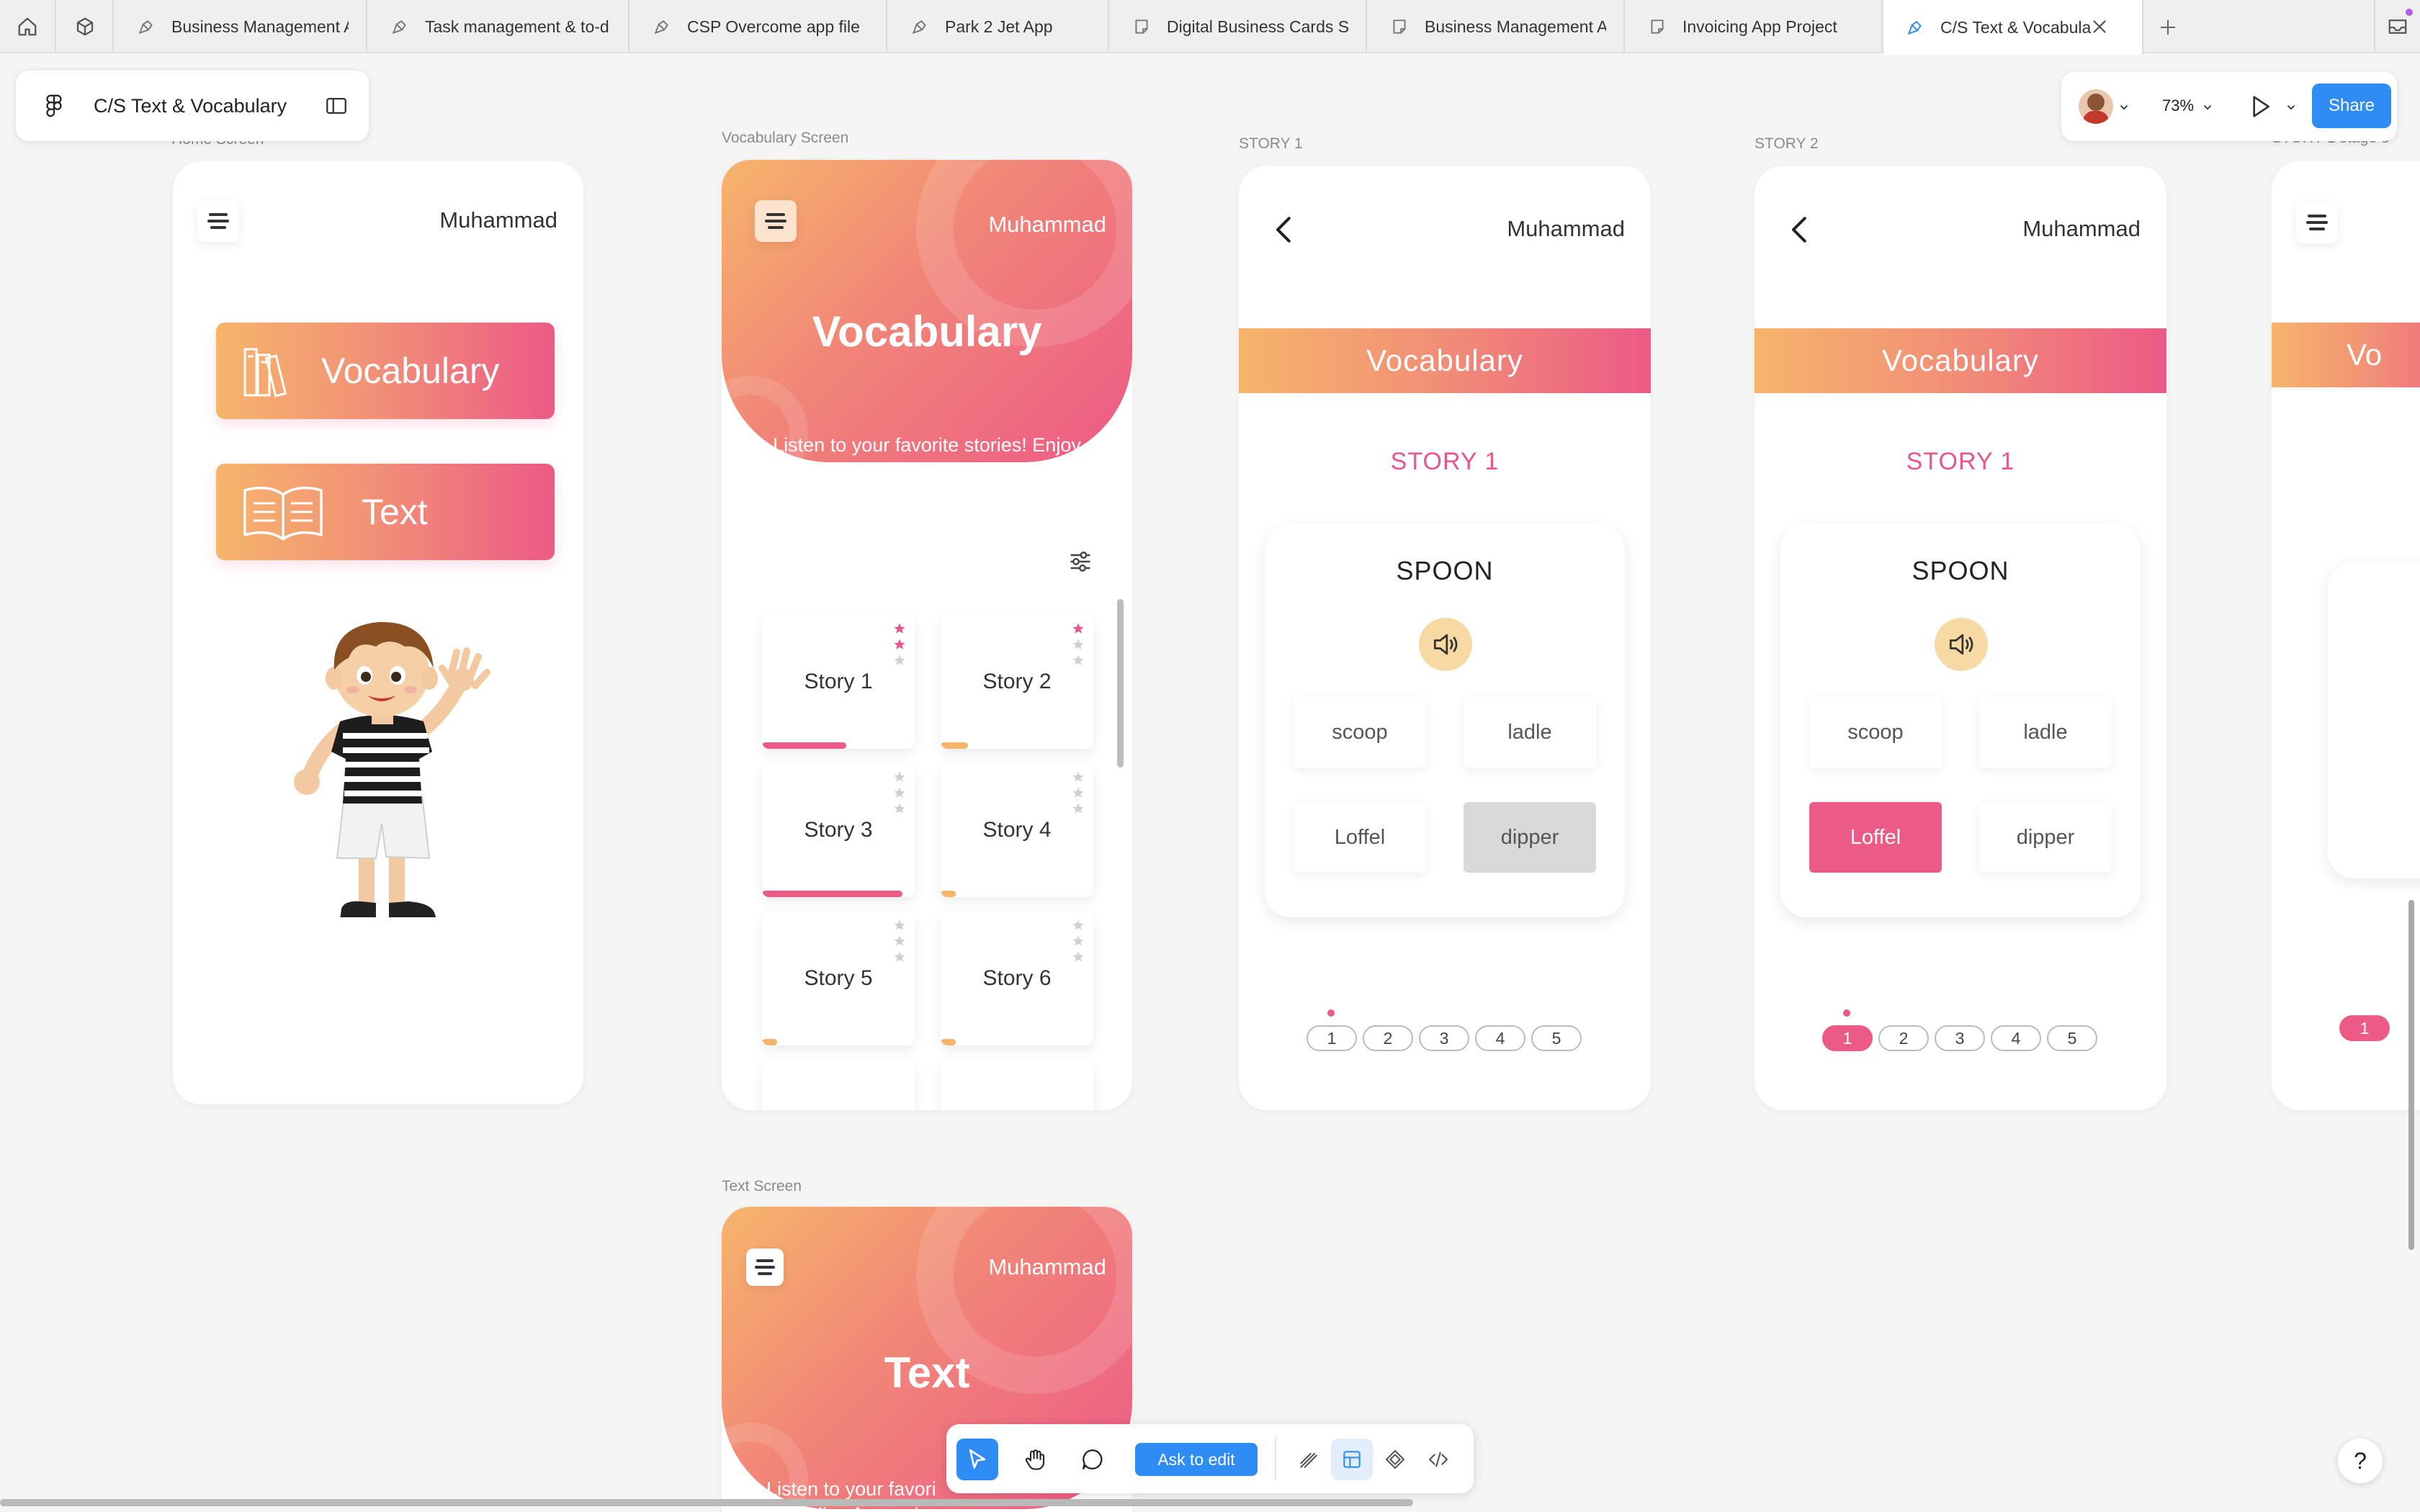  Describe the element at coordinates (2346, 635) in the screenshot. I see `story1-stage3-frame: Vo 1` at that location.